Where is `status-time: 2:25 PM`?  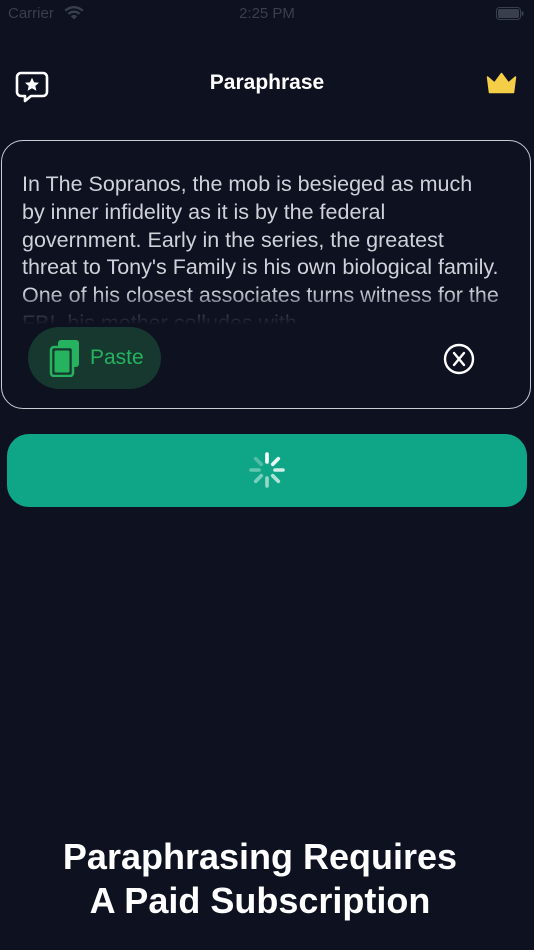
status-time: 2:25 PM is located at coordinates (267, 13).